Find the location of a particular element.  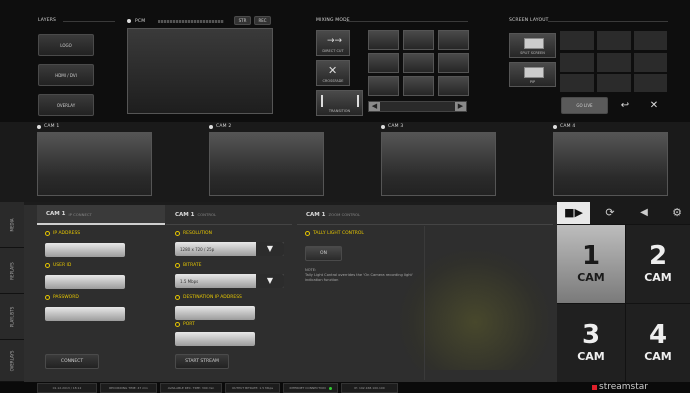

pip-icon is located at coordinates (534, 72).